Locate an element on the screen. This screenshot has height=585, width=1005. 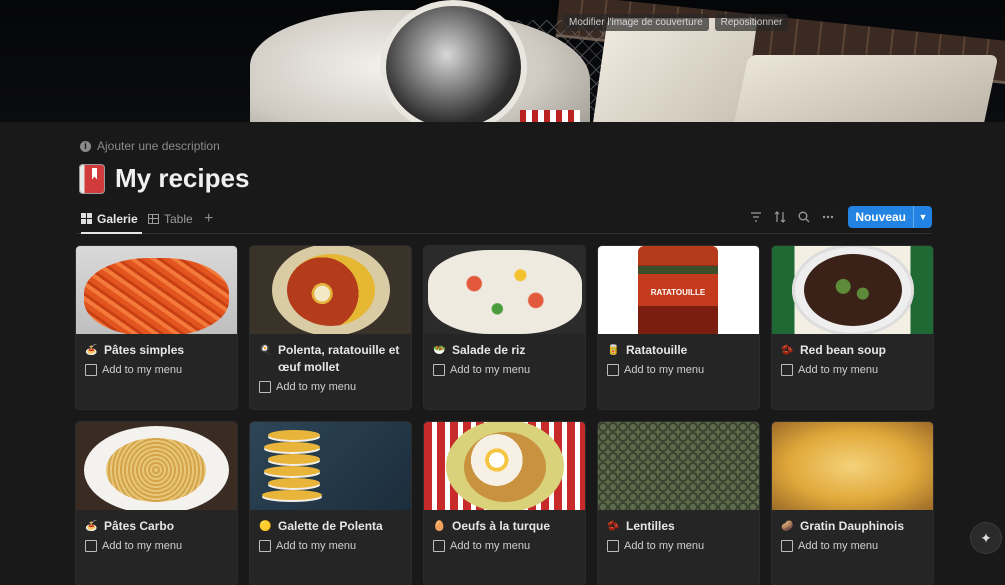
chevron-down-icon: ▼ is located at coordinates (922, 217).